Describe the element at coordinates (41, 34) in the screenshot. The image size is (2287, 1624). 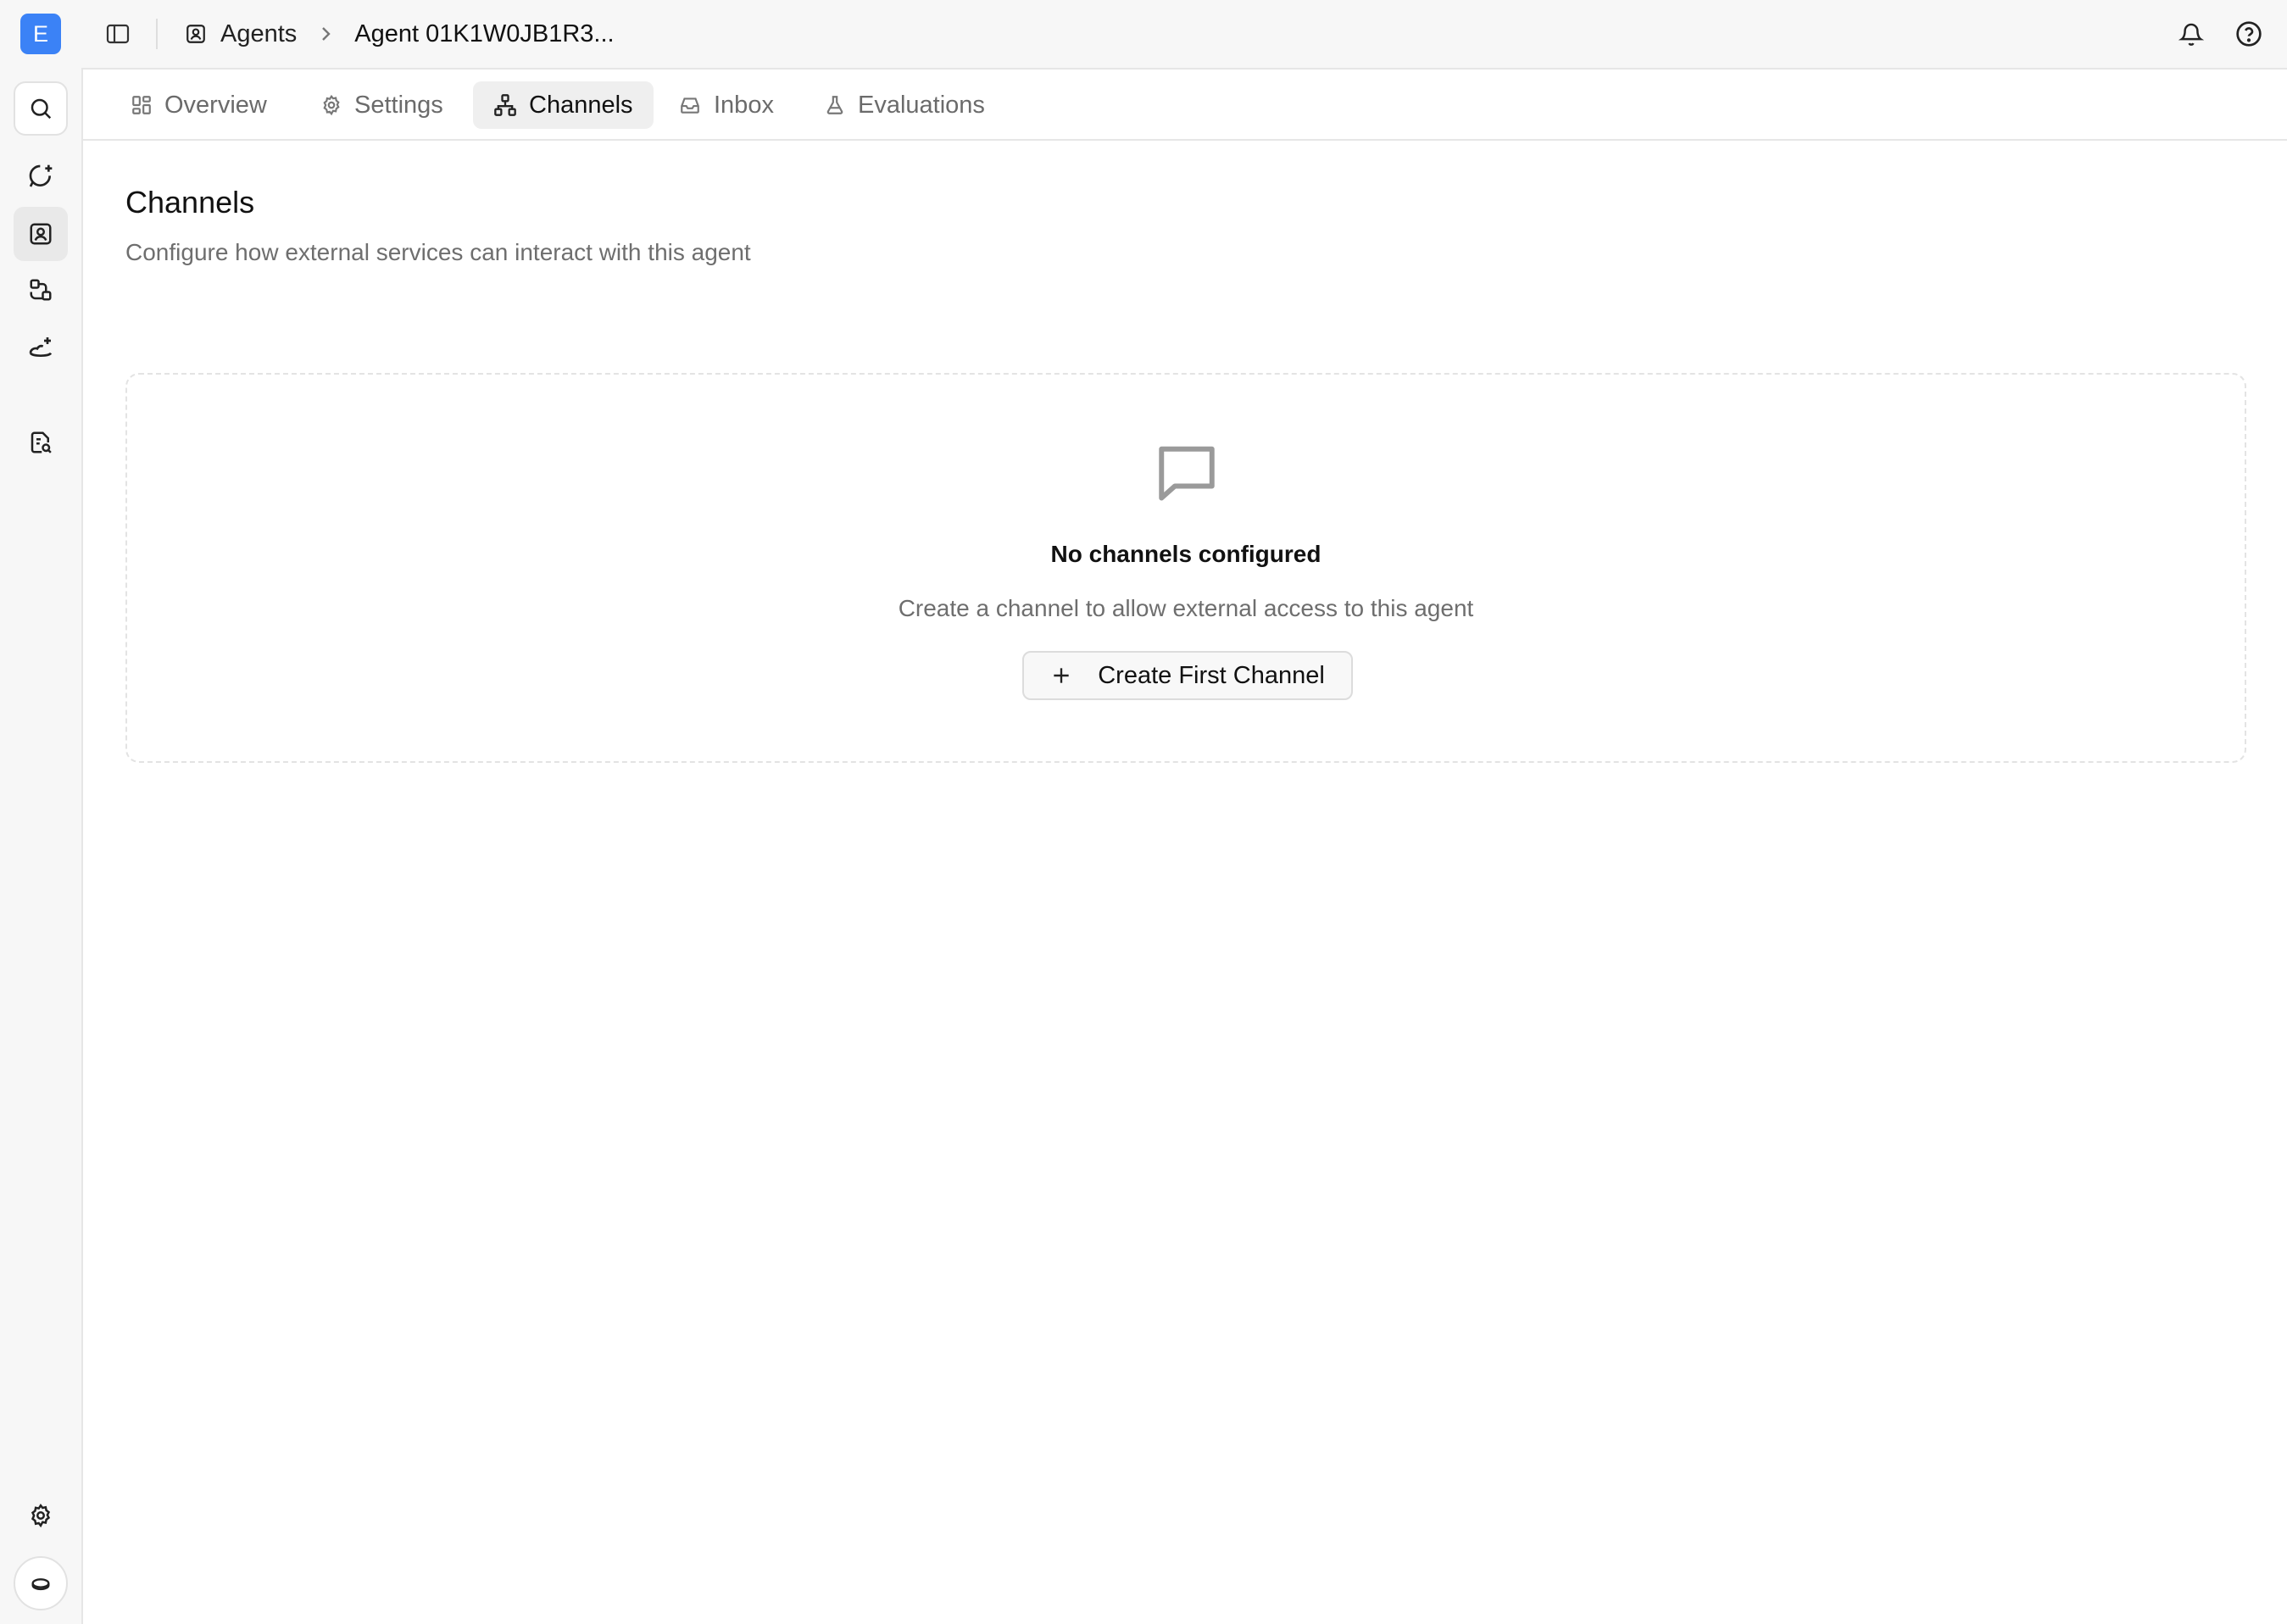
I see `workspace-avatar: E` at that location.